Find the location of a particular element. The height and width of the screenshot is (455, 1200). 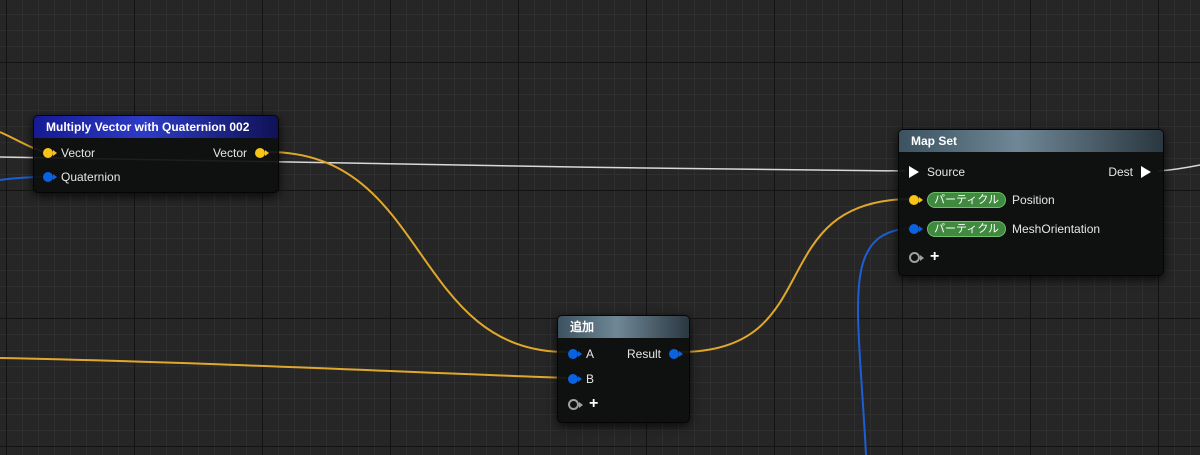

wire-result-to-position is located at coordinates (796, 275).